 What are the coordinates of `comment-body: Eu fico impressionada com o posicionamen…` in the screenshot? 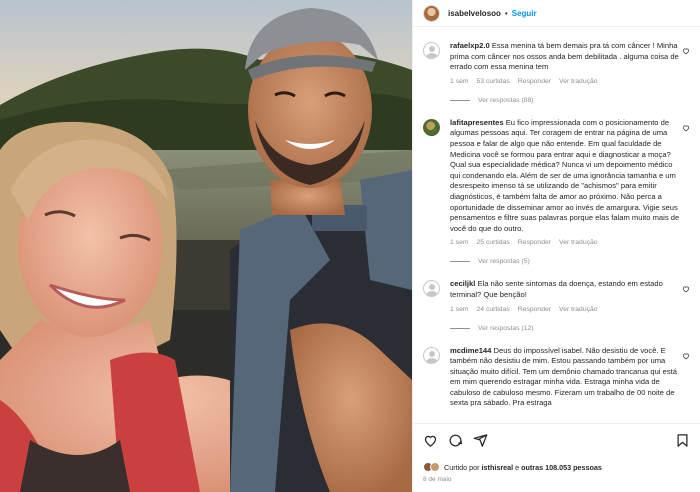 It's located at (565, 175).